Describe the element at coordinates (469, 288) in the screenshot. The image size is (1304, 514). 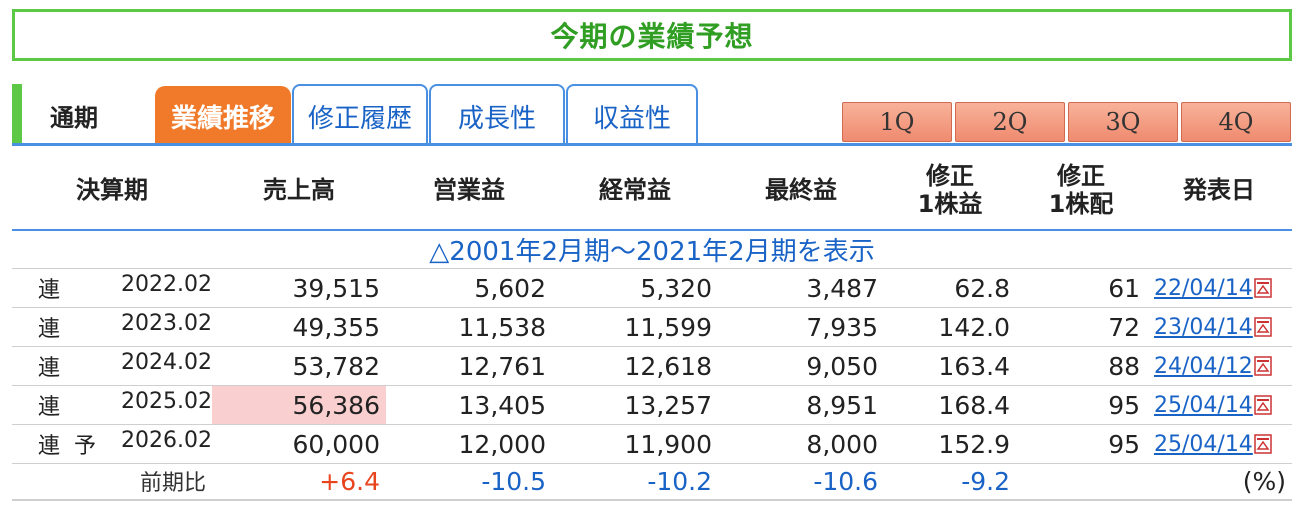
I see `cell-operating: 5,602` at that location.